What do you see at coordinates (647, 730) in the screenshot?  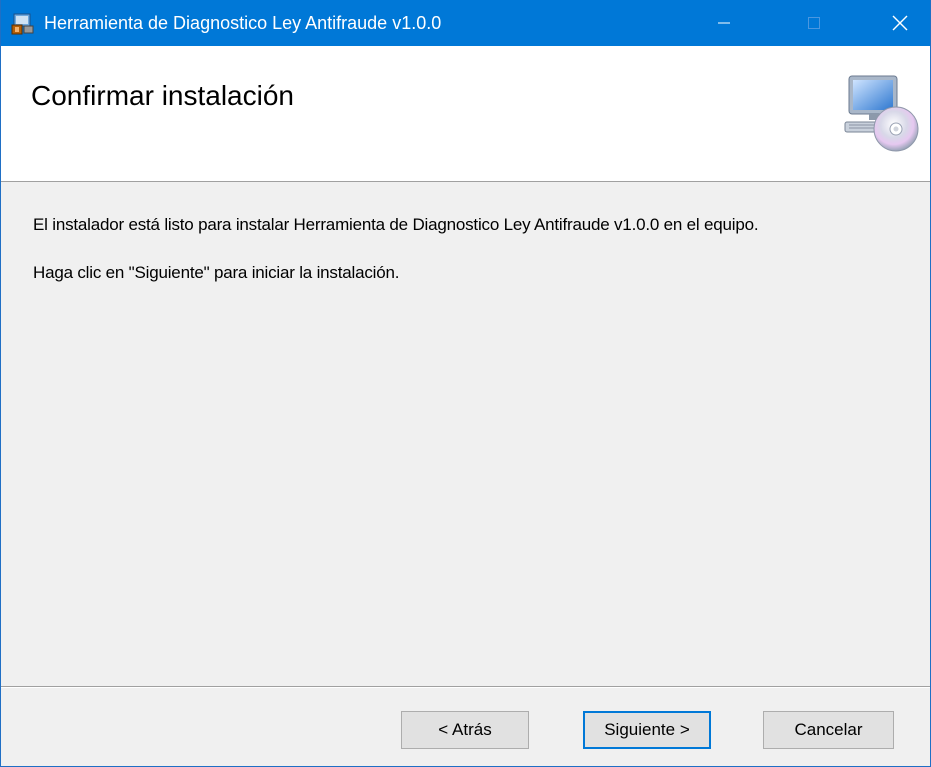 I see `next-button: Siguiente >` at bounding box center [647, 730].